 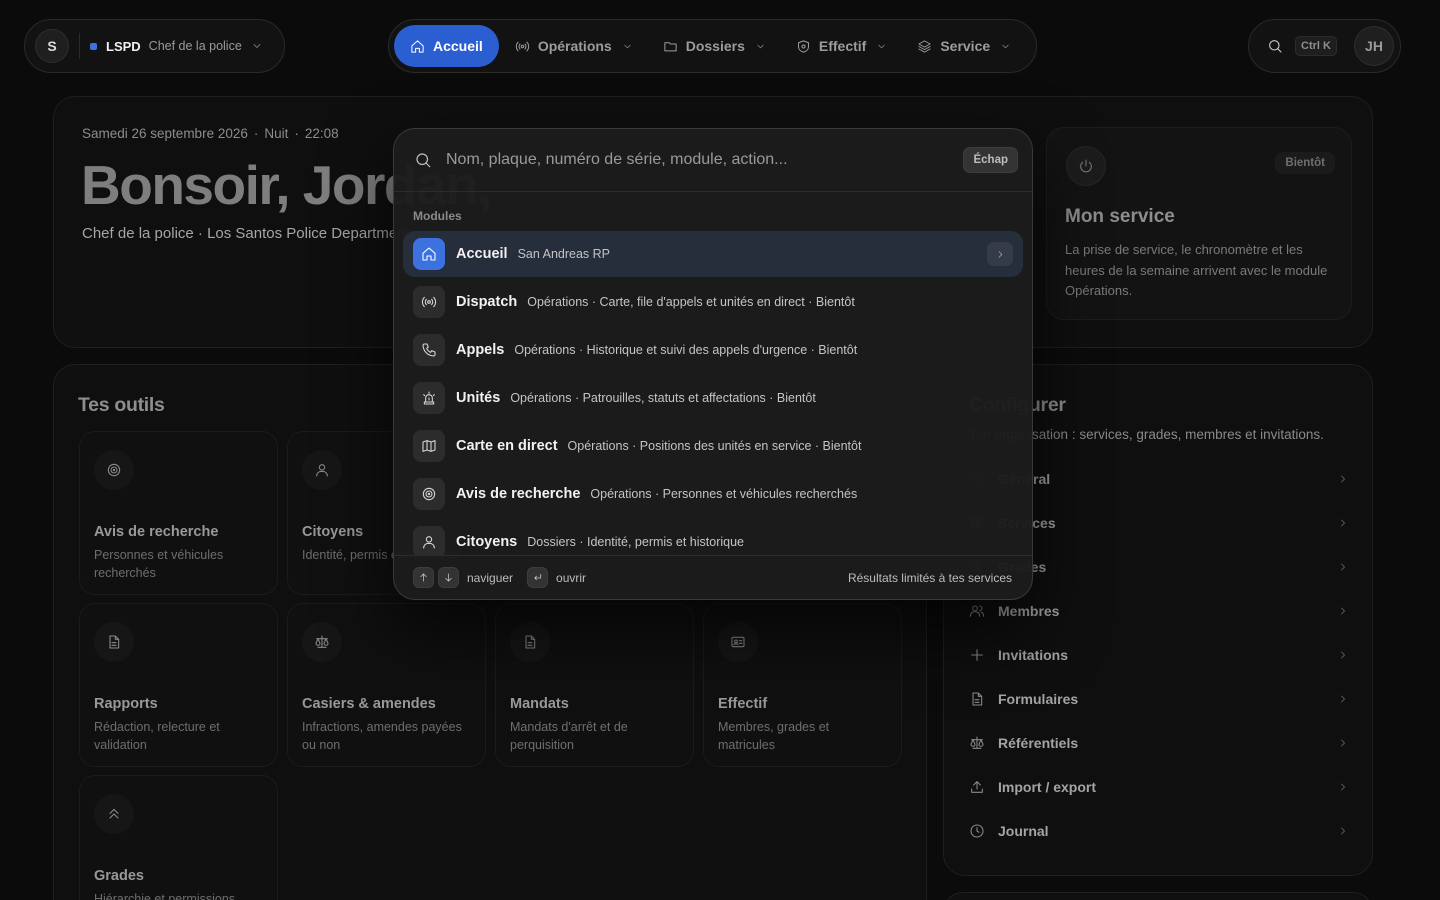 What do you see at coordinates (423, 577) in the screenshot?
I see `arrow-up-icon` at bounding box center [423, 577].